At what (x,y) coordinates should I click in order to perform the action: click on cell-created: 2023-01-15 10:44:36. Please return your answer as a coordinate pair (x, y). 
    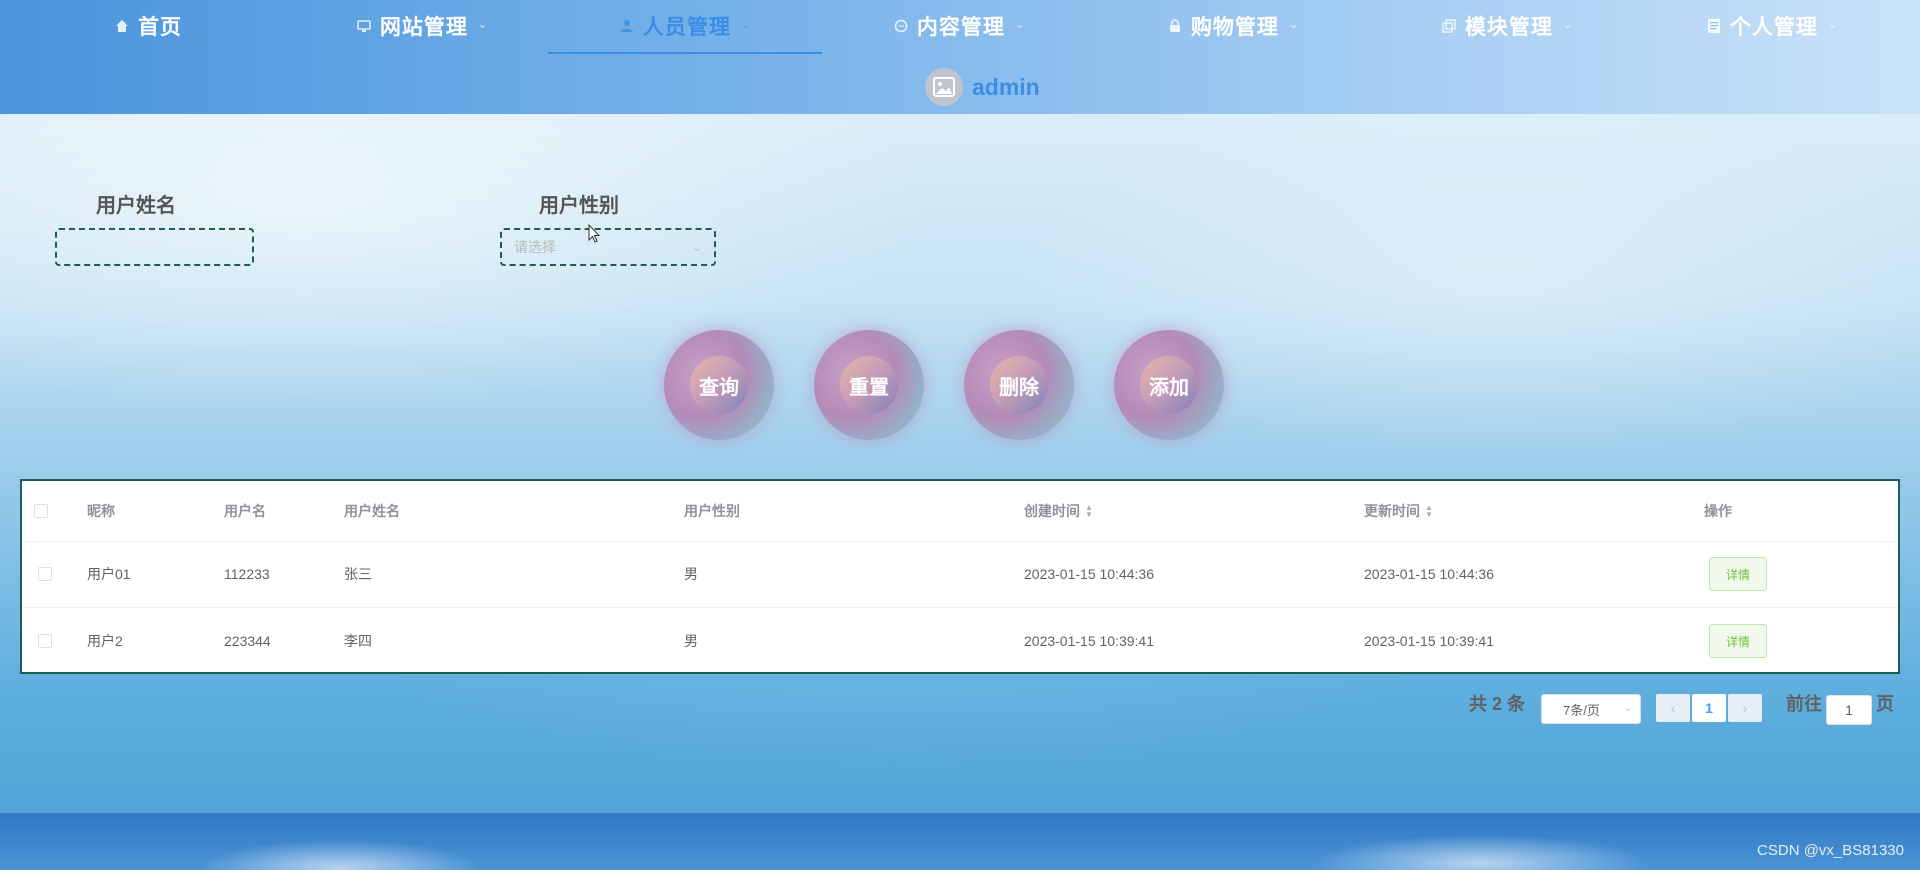
    Looking at the image, I should click on (1089, 574).